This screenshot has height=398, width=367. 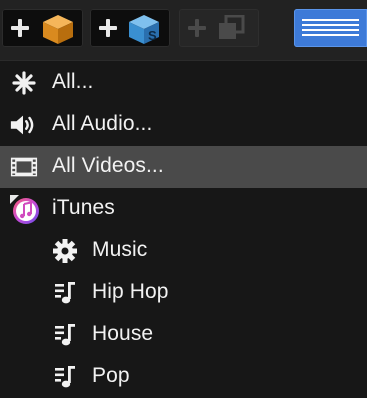 I want to click on menu-item-label: House, so click(x=123, y=333).